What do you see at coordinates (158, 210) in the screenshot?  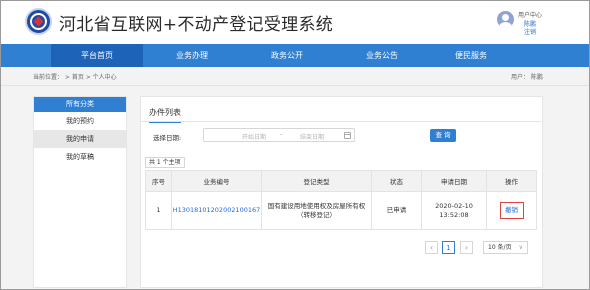 I see `cell-index: 1` at bounding box center [158, 210].